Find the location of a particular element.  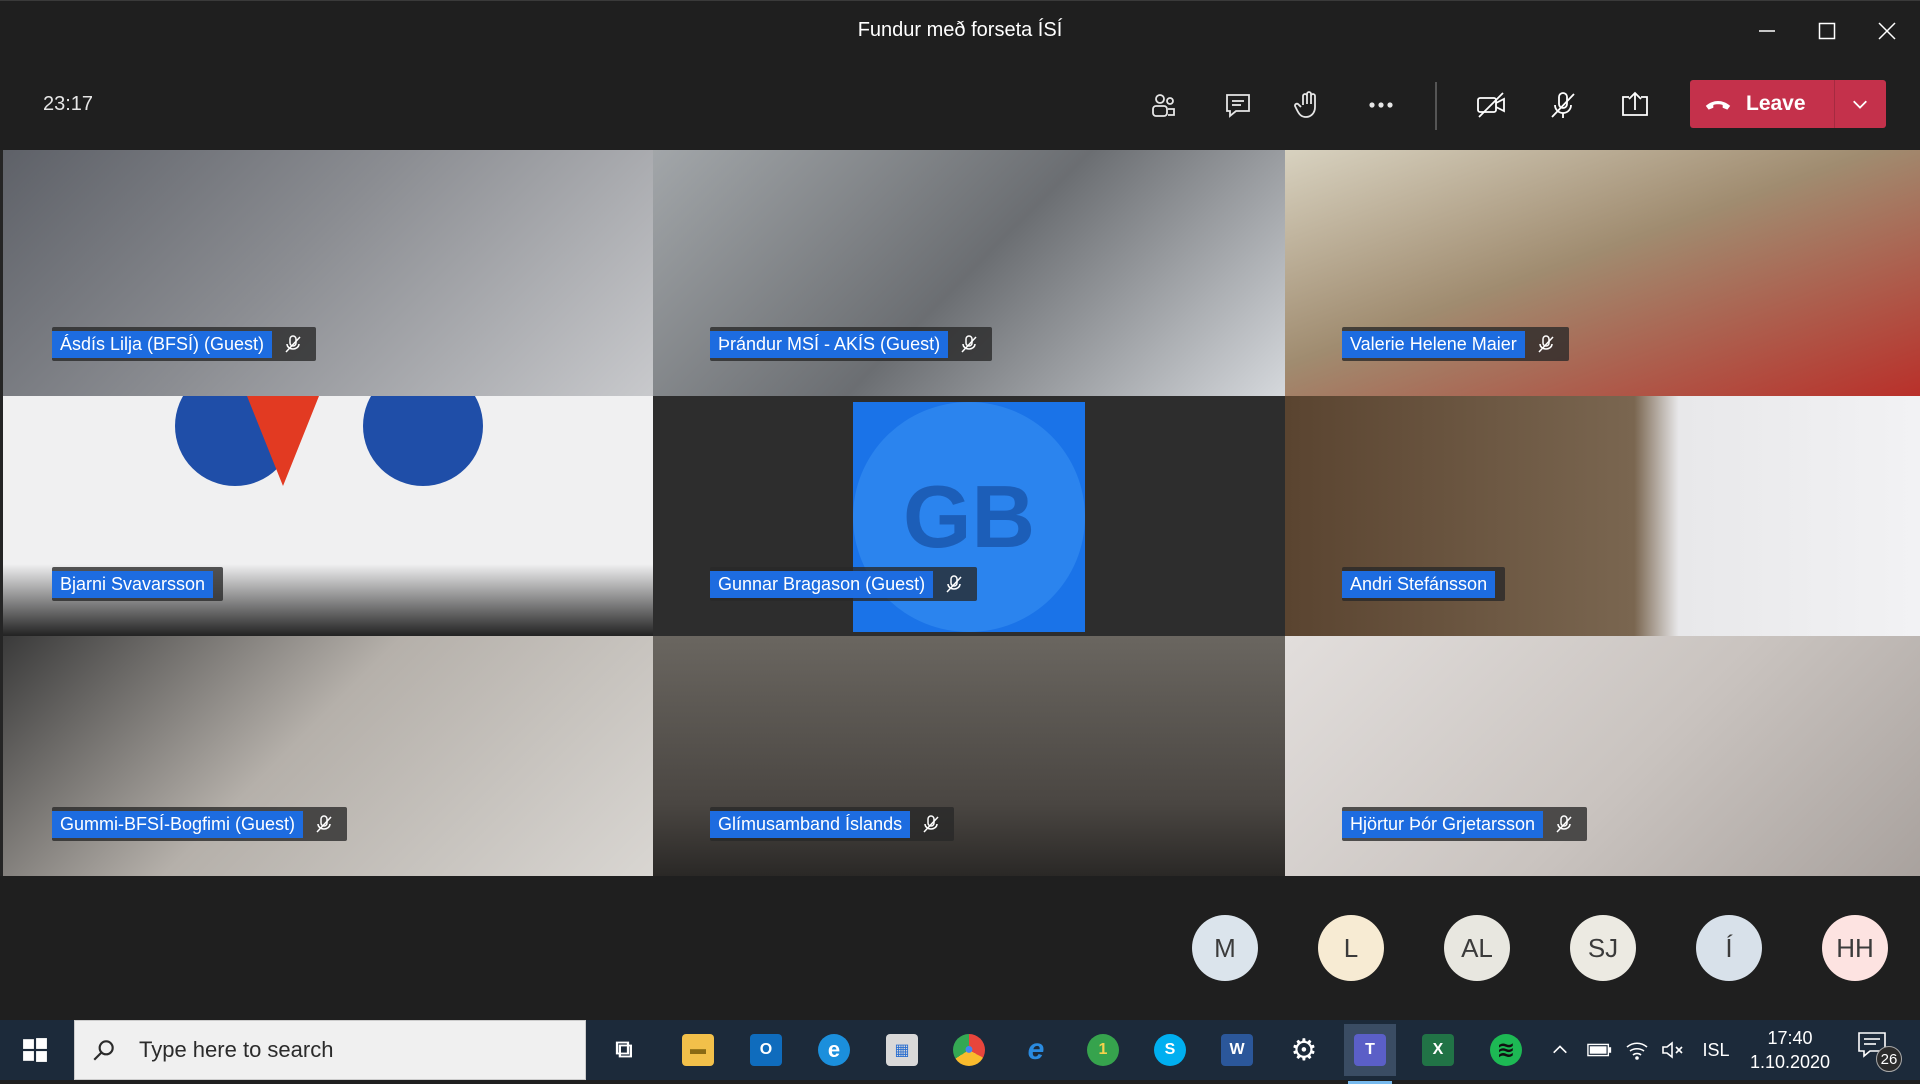

app-one-icon: 1 is located at coordinates (1103, 1050).